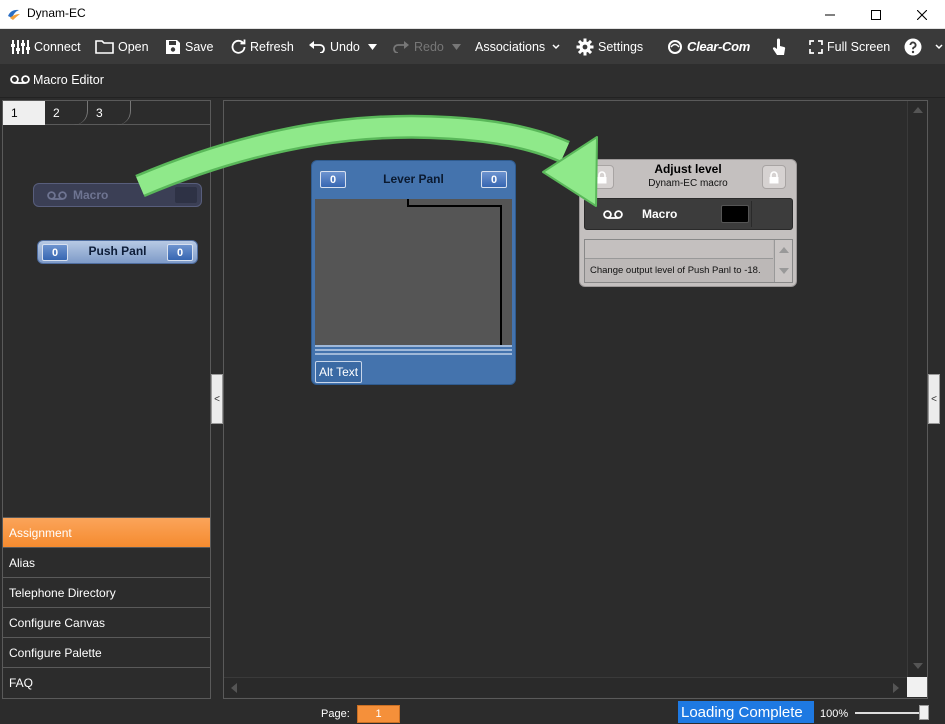 This screenshot has width=945, height=724. Describe the element at coordinates (14, 14) in the screenshot. I see `app-logo-icon` at that location.